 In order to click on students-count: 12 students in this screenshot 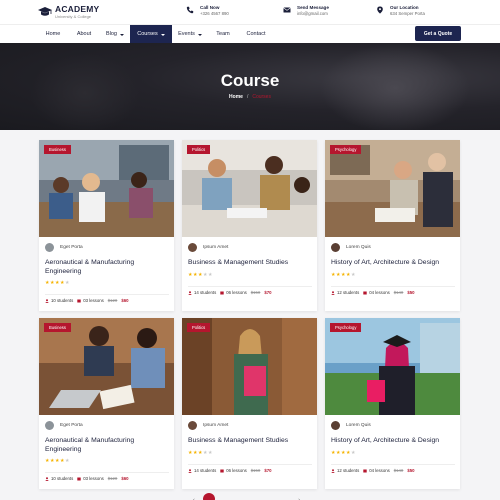, I will do `click(348, 292)`.